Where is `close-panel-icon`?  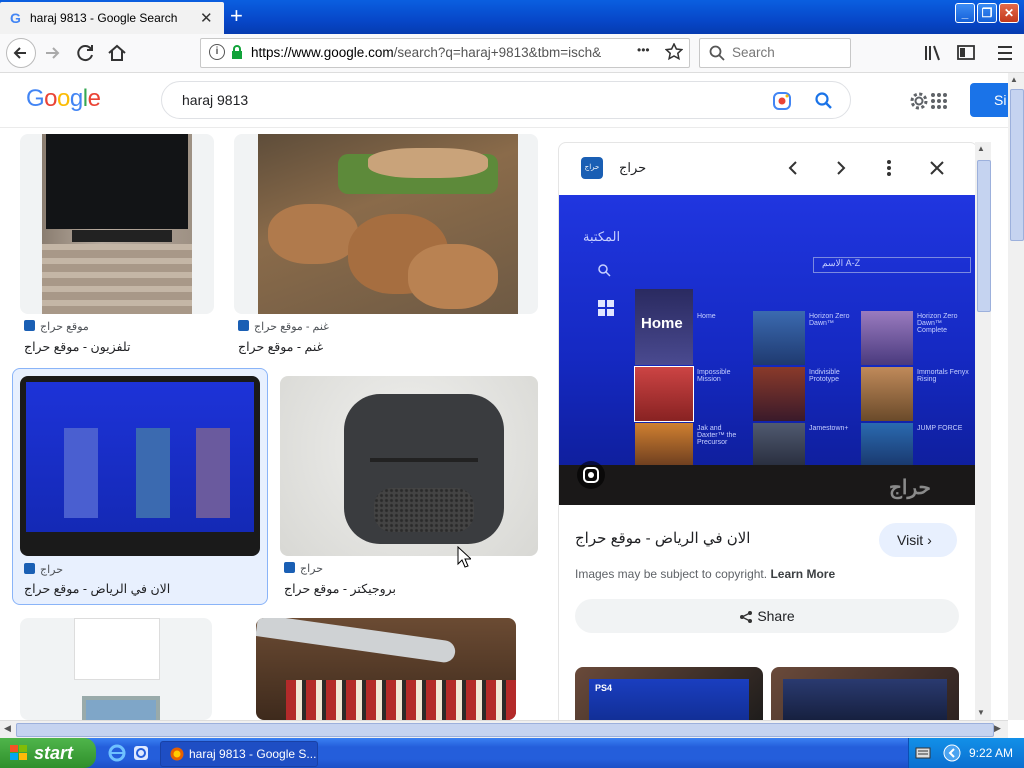
close-panel-icon is located at coordinates (937, 168).